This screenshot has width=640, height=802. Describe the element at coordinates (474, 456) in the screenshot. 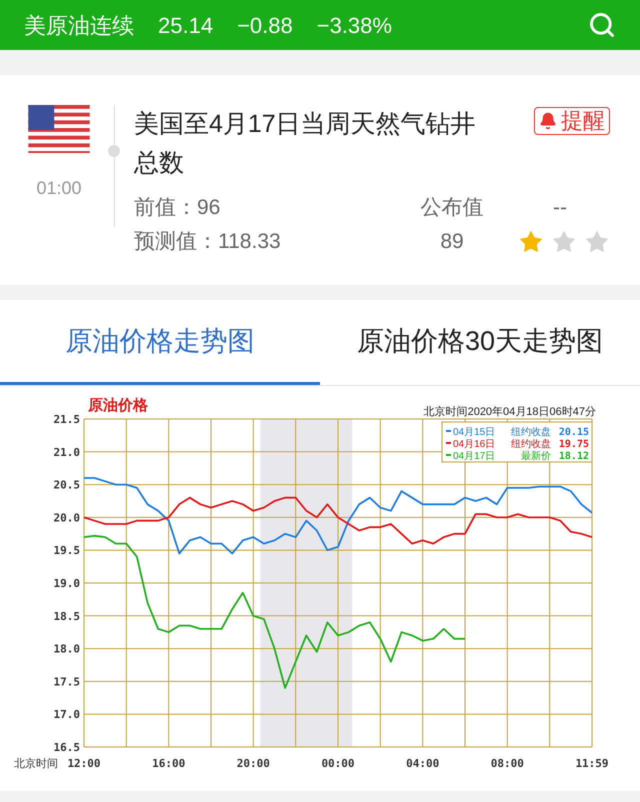

I see `legend-date: 04月17日` at that location.